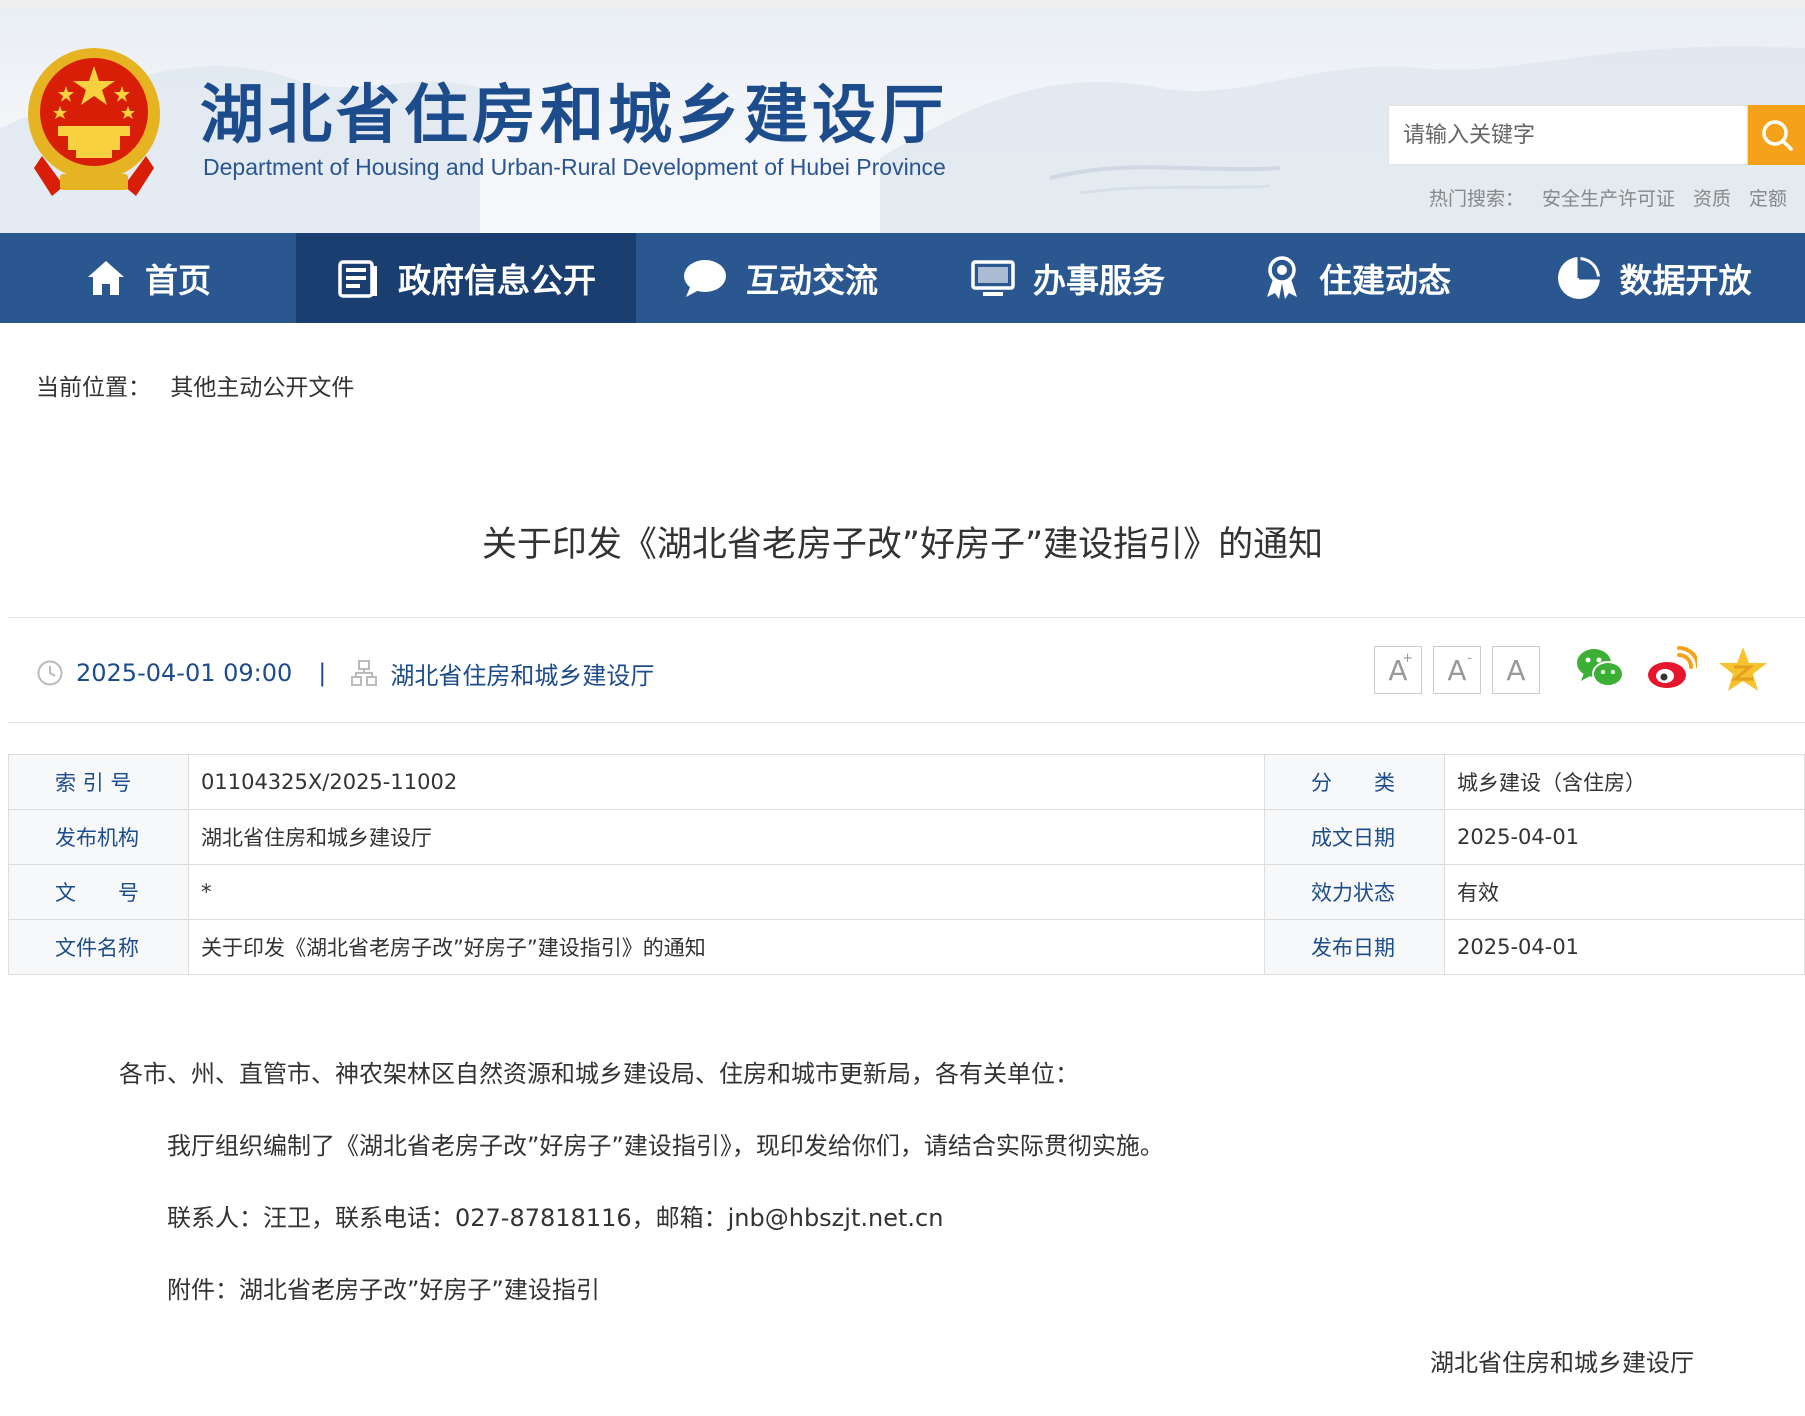 This screenshot has width=1805, height=1416. I want to click on font-decrease-mark: -, so click(1469, 658).